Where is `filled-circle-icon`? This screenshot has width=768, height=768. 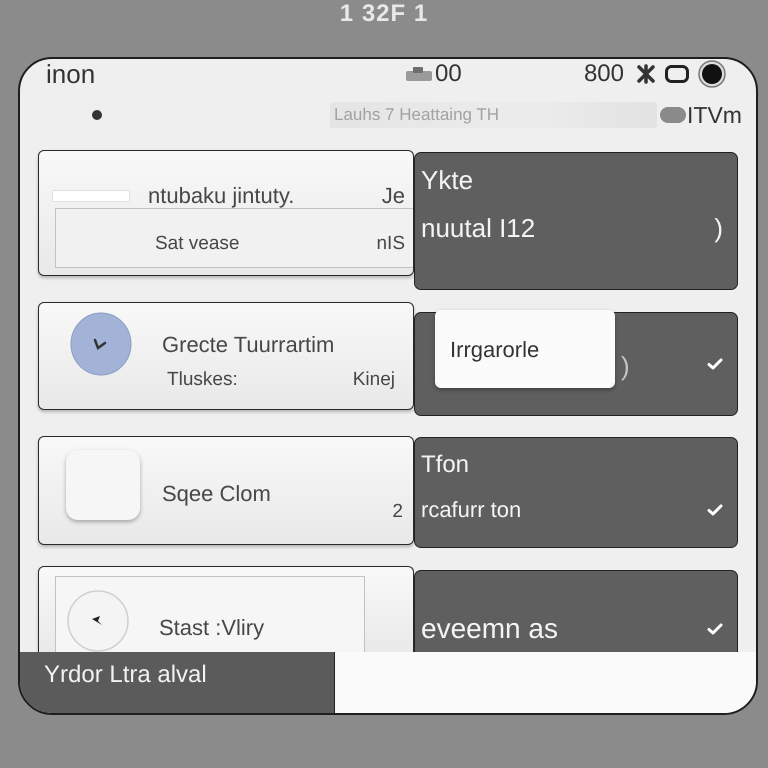
filled-circle-icon is located at coordinates (712, 74).